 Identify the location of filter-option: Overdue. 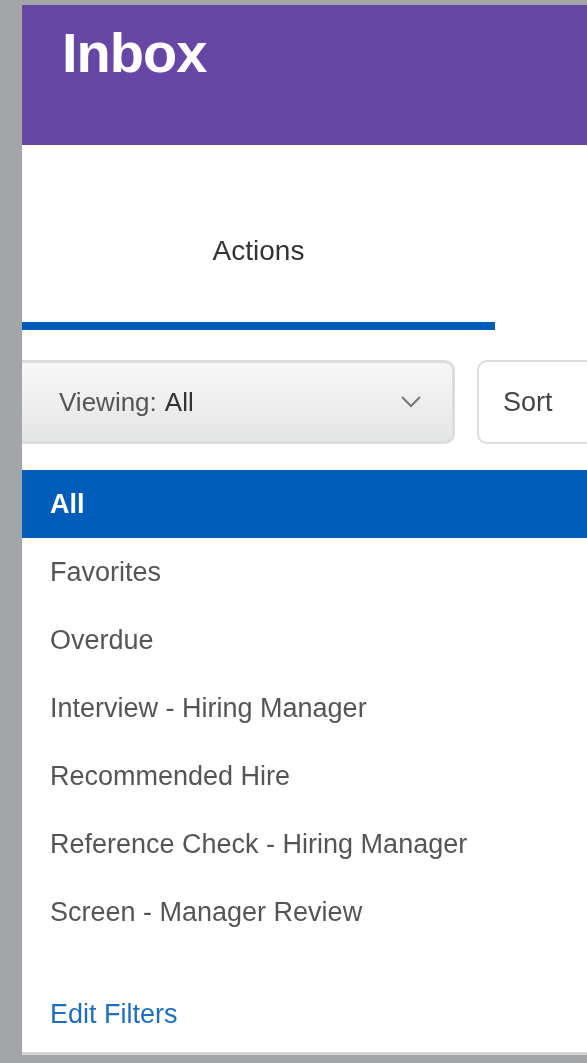
(304, 640).